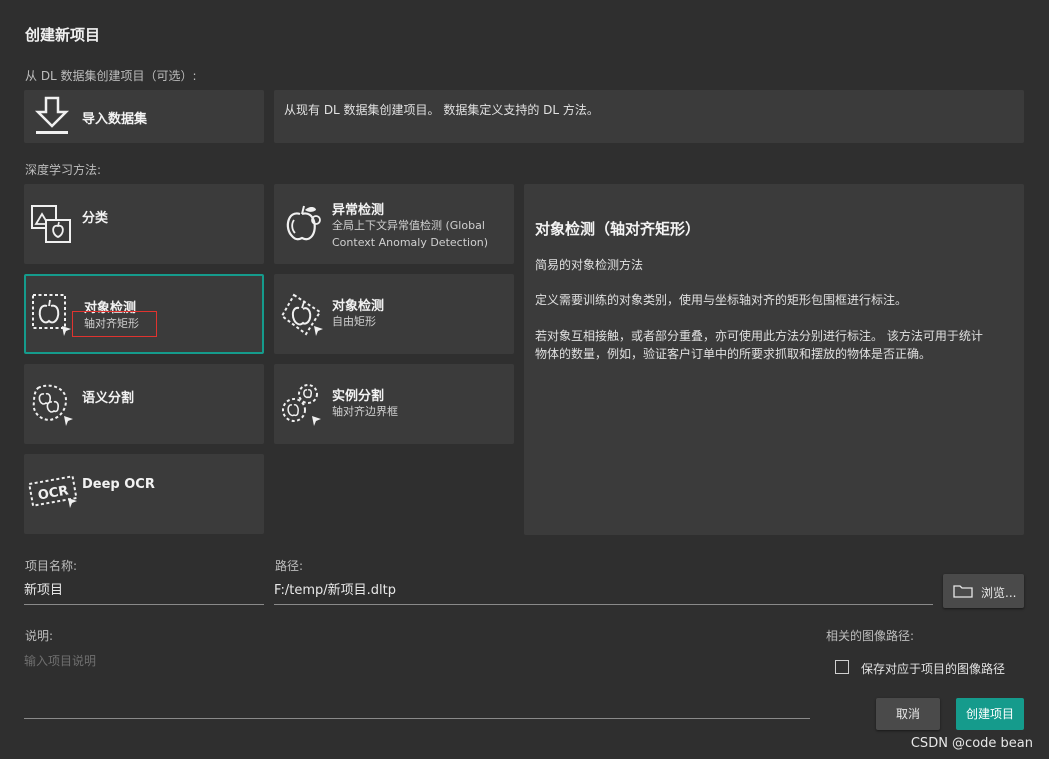 This screenshot has width=1049, height=759. Describe the element at coordinates (441, 110) in the screenshot. I see `dataset-description: 从现有 DL 数据集创建项目。 数据集定义支持的 DL 方法。` at that location.